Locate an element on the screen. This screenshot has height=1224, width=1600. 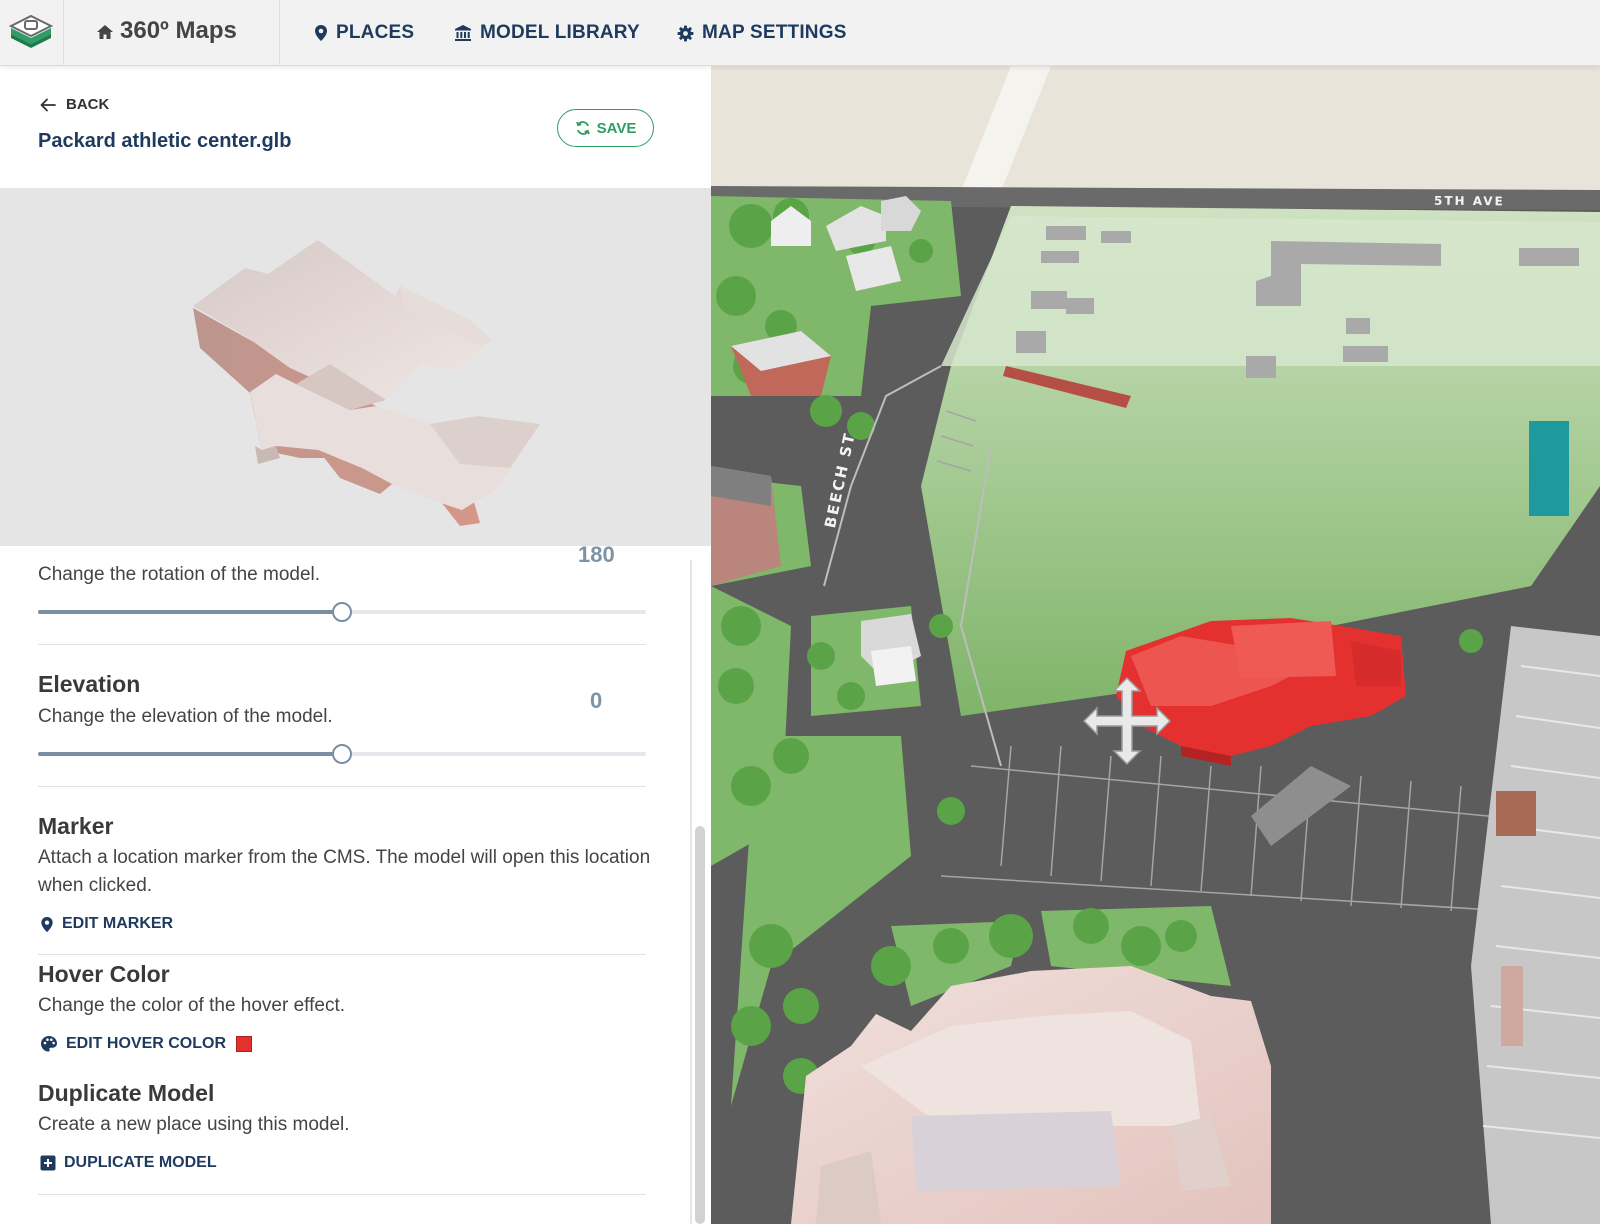
nav-model-library: MODEL LIBRARY is located at coordinates (547, 33).